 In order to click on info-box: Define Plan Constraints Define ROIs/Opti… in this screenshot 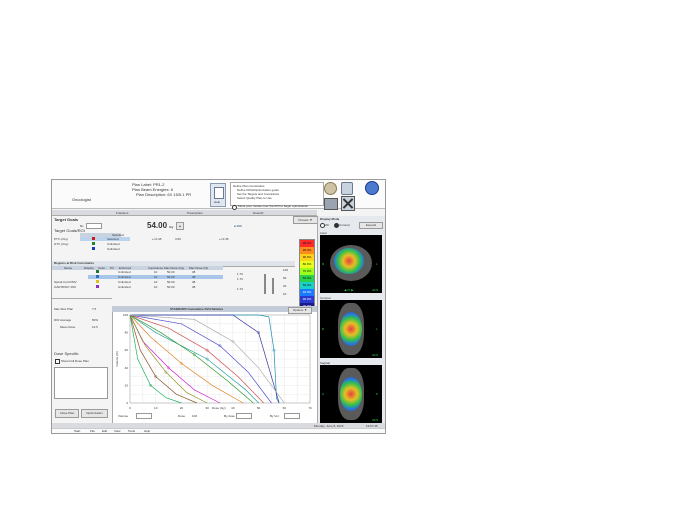, I will do `click(277, 194)`.